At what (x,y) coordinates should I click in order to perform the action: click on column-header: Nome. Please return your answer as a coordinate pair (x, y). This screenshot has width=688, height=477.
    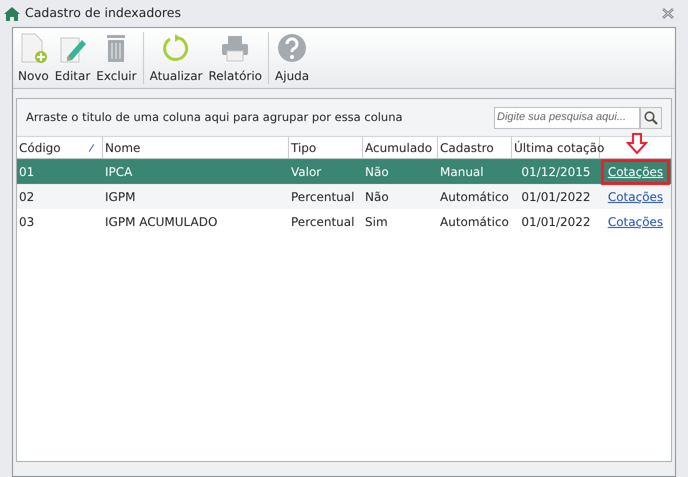
    Looking at the image, I should click on (196, 147).